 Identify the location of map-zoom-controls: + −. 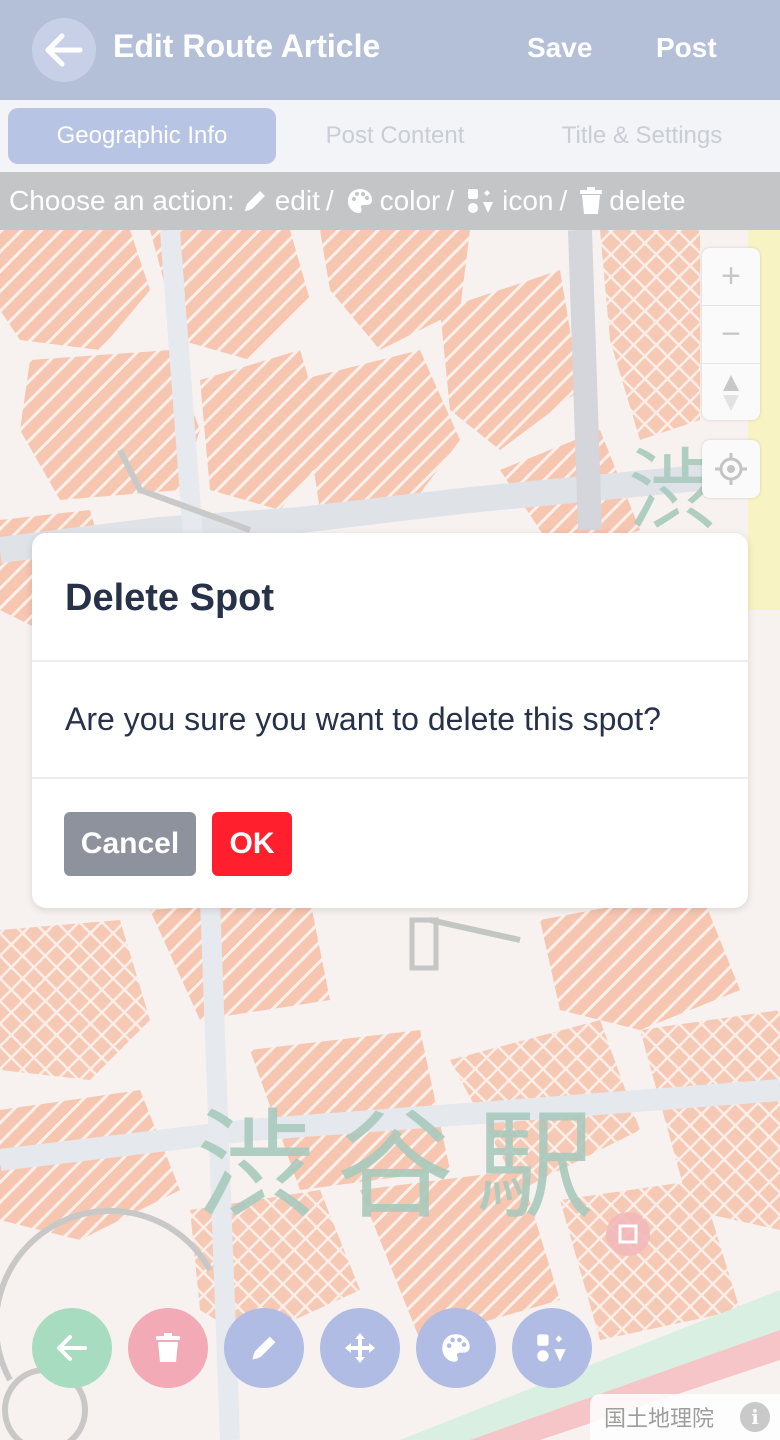
(731, 334).